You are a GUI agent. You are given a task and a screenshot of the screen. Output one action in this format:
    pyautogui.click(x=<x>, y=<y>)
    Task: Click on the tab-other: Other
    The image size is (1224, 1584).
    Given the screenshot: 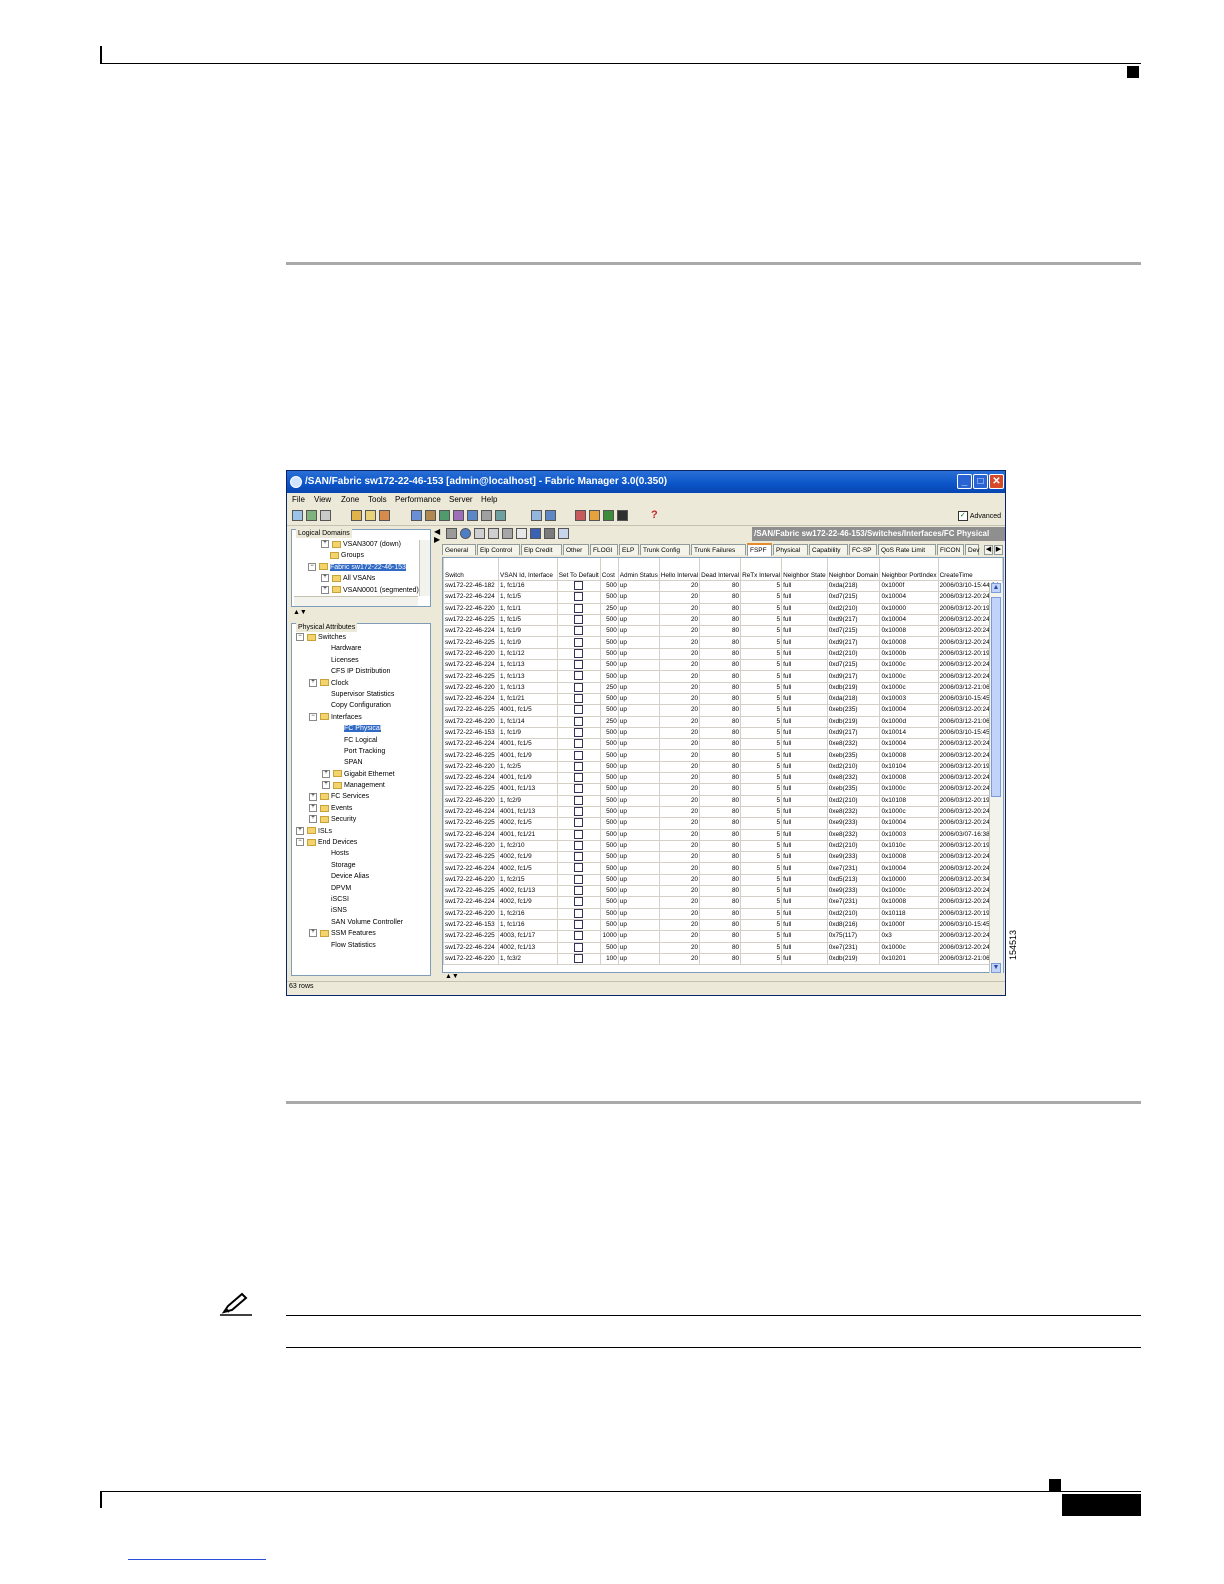 What is the action you would take?
    pyautogui.click(x=576, y=549)
    